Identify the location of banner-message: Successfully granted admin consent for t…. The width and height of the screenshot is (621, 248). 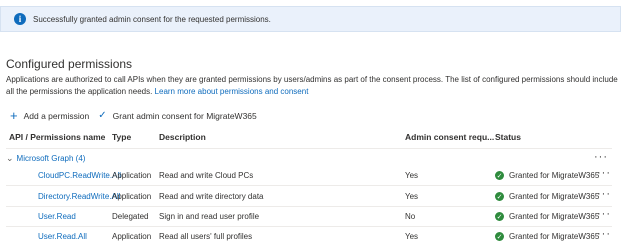
(152, 19).